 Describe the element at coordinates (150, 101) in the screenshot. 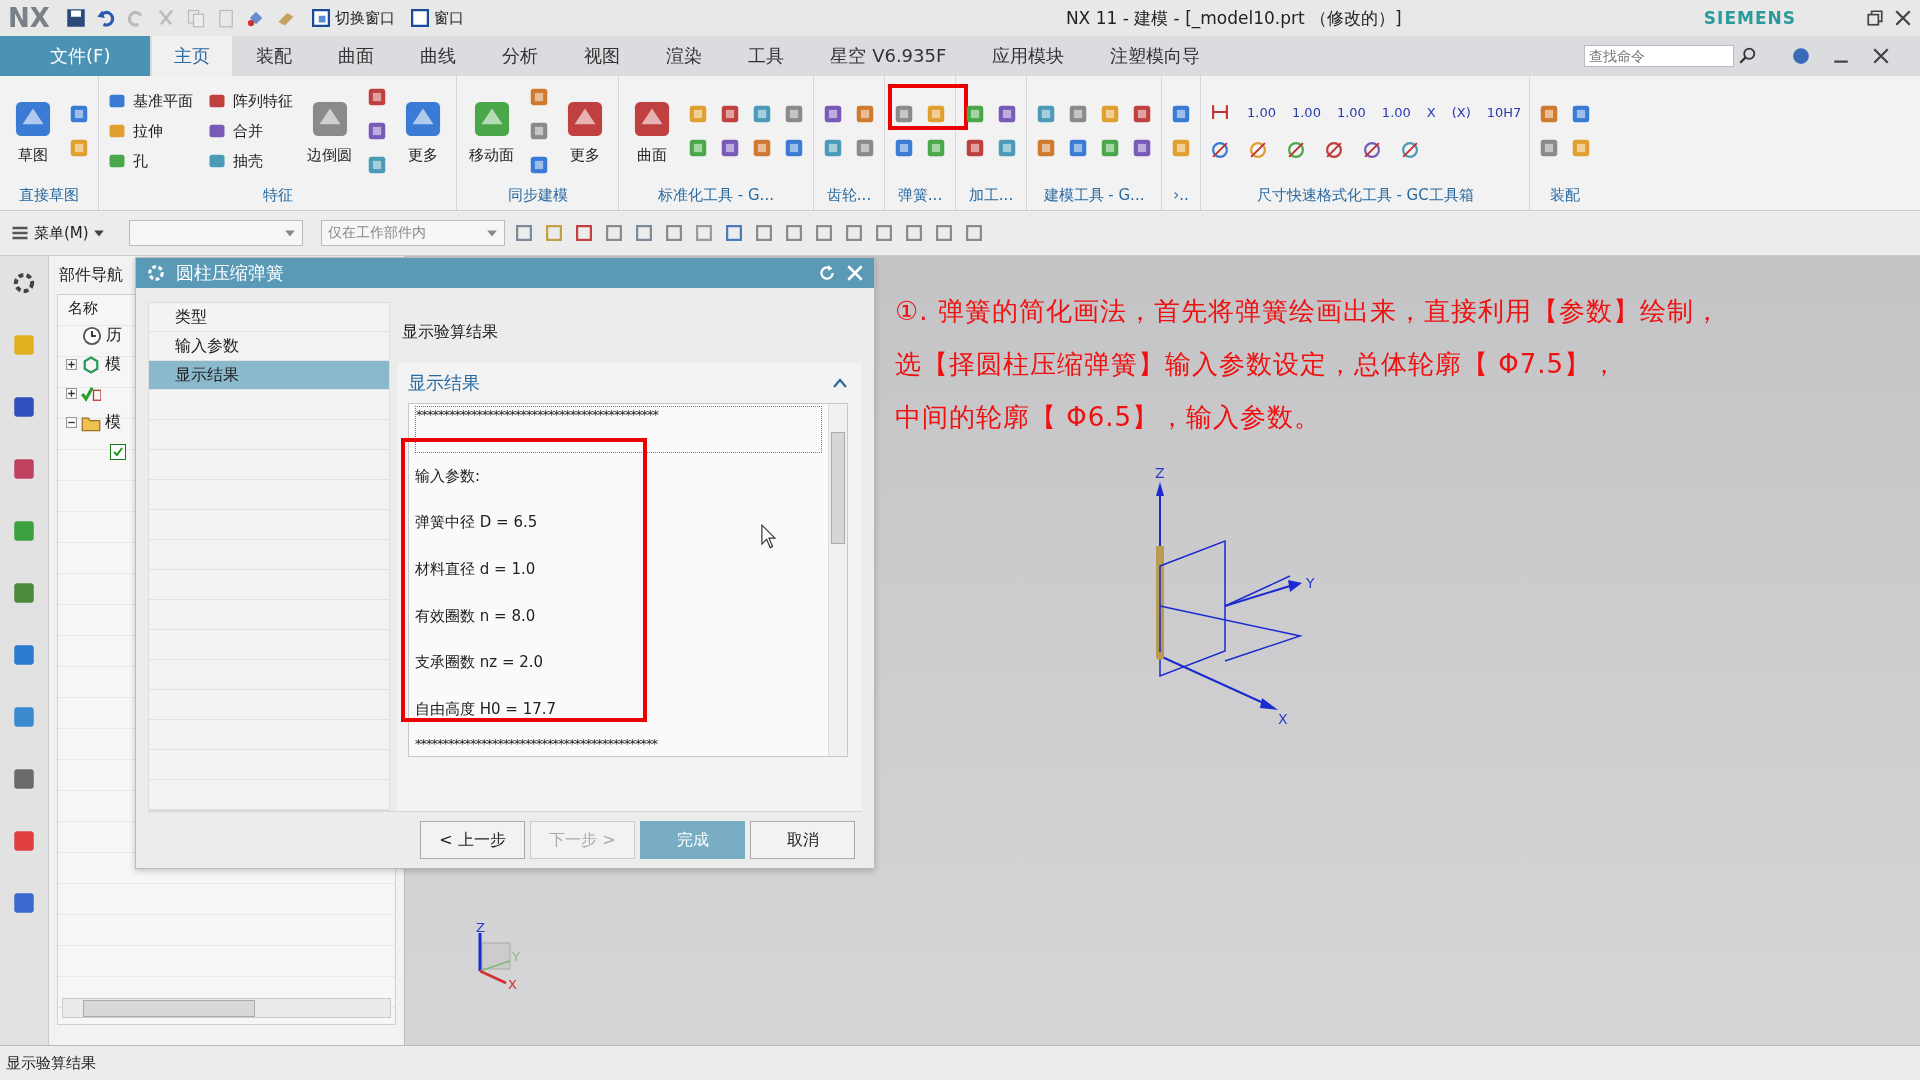

I see `ribbon-button: 基准平面` at that location.